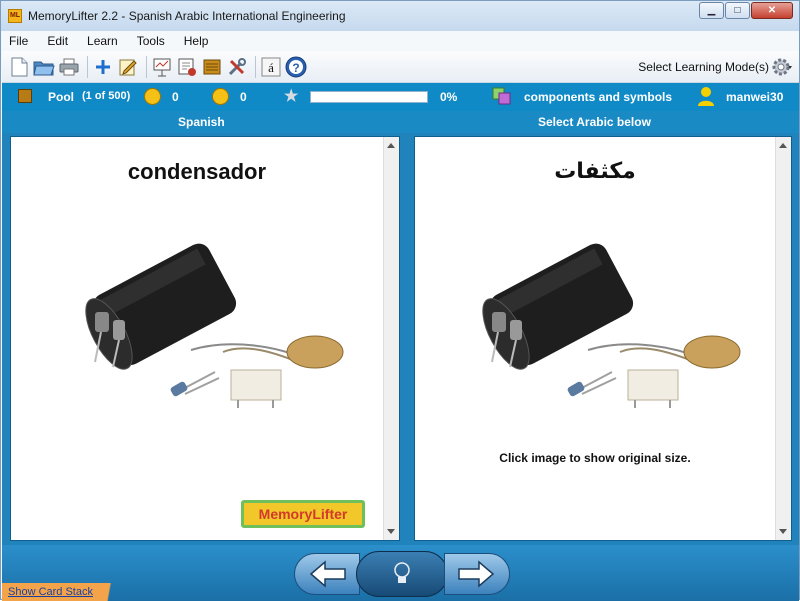  I want to click on maximize-button: □, so click(737, 10).